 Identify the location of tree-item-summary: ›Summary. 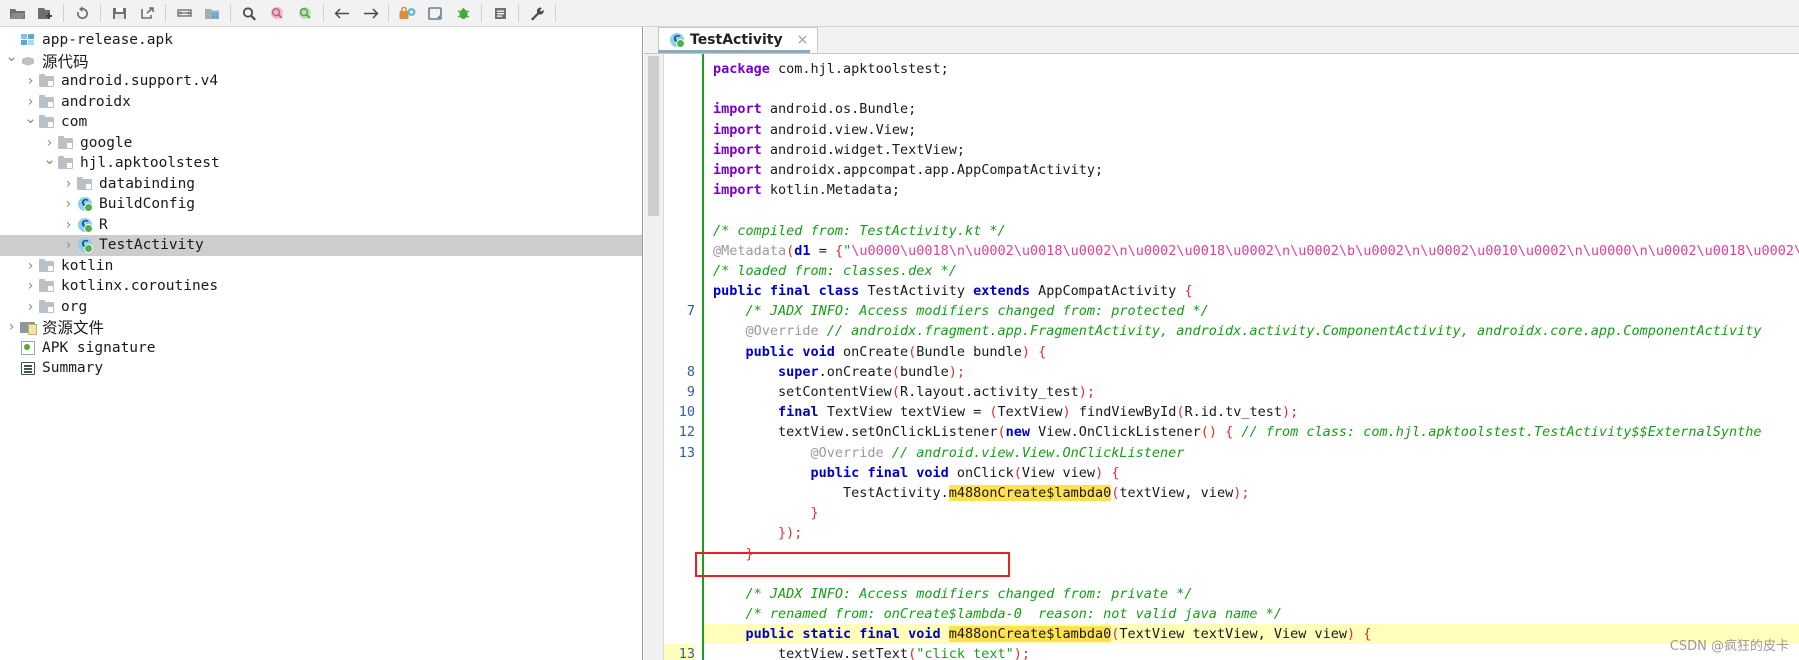
(321, 368).